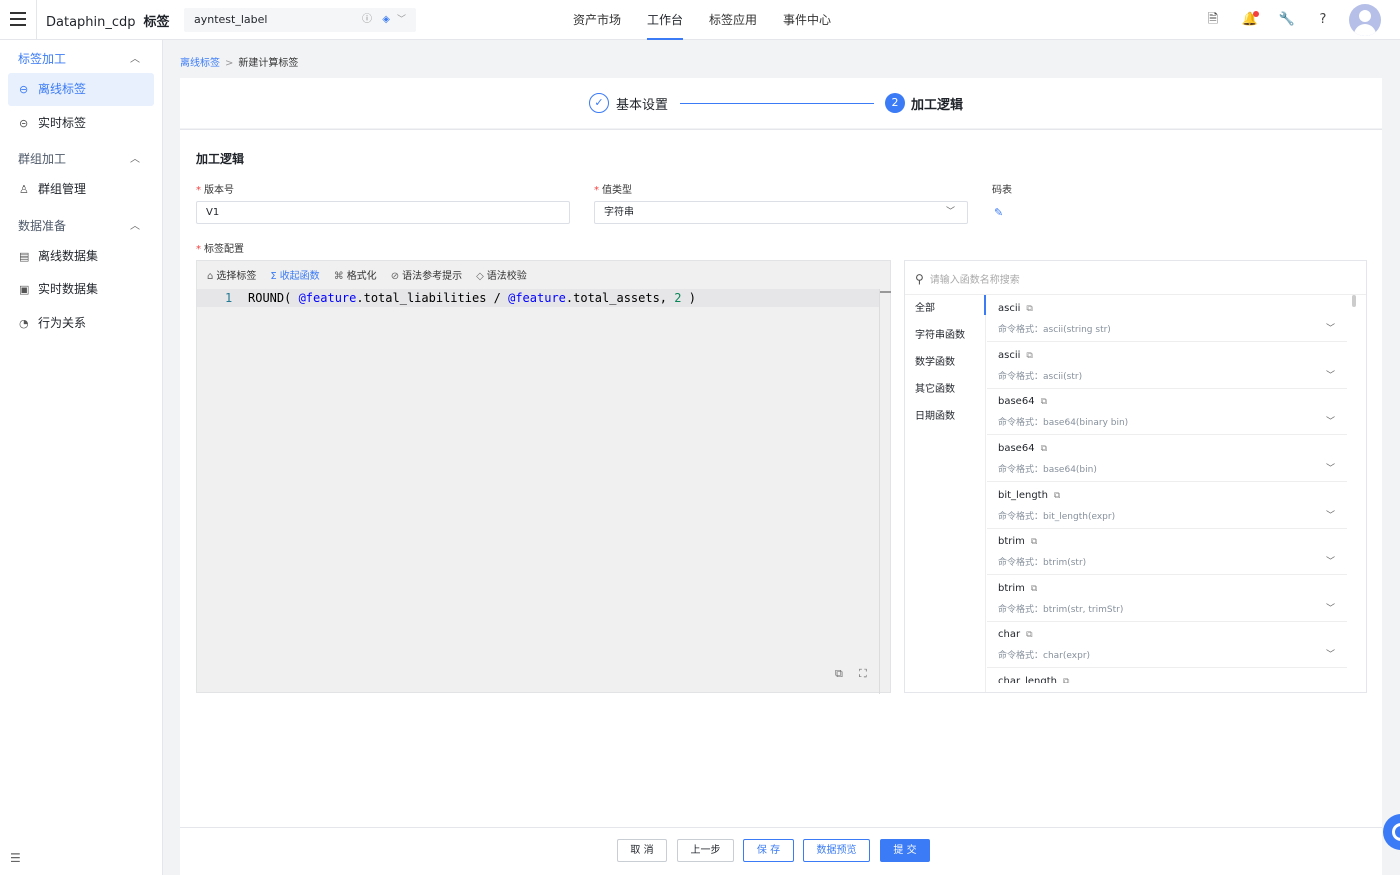  Describe the element at coordinates (200, 63) in the screenshot. I see `breadcrumb-link: 离线标签` at that location.